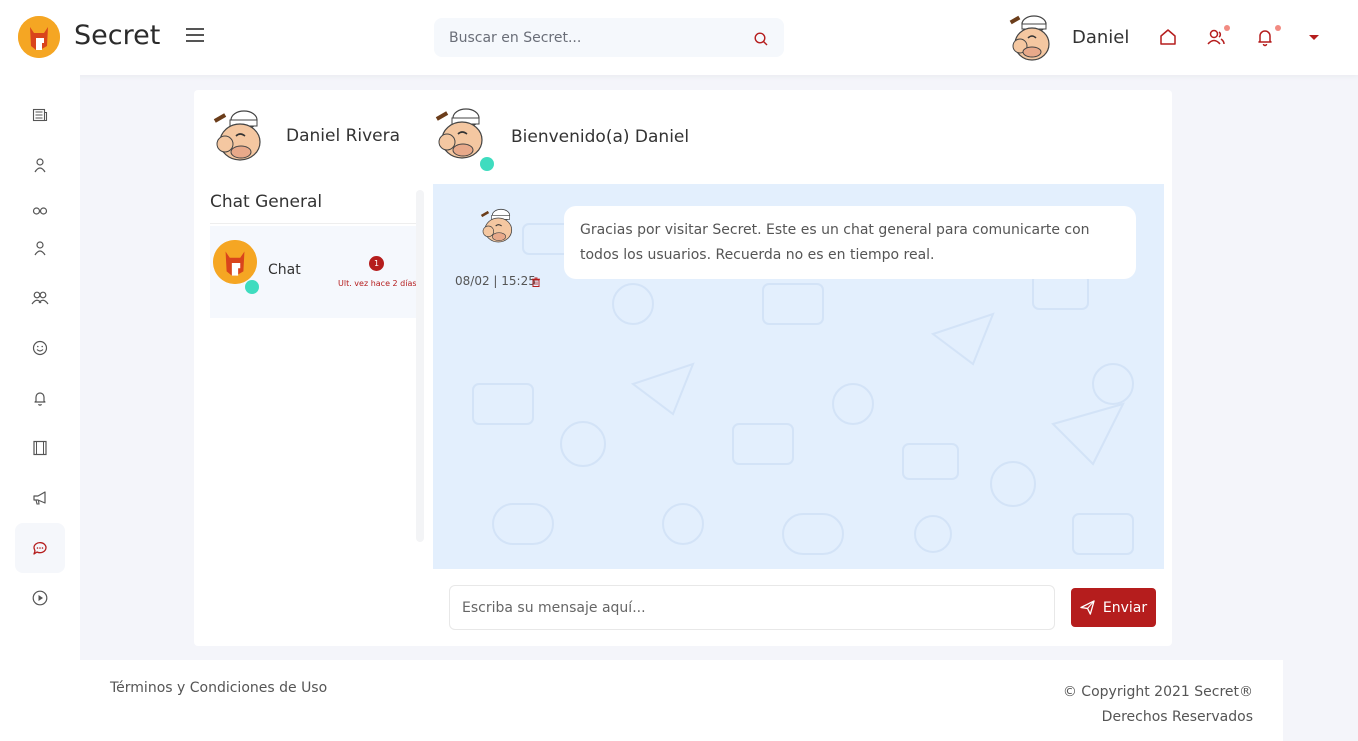 The height and width of the screenshot is (741, 1358). What do you see at coordinates (238, 136) in the screenshot?
I see `profile-avatar` at bounding box center [238, 136].